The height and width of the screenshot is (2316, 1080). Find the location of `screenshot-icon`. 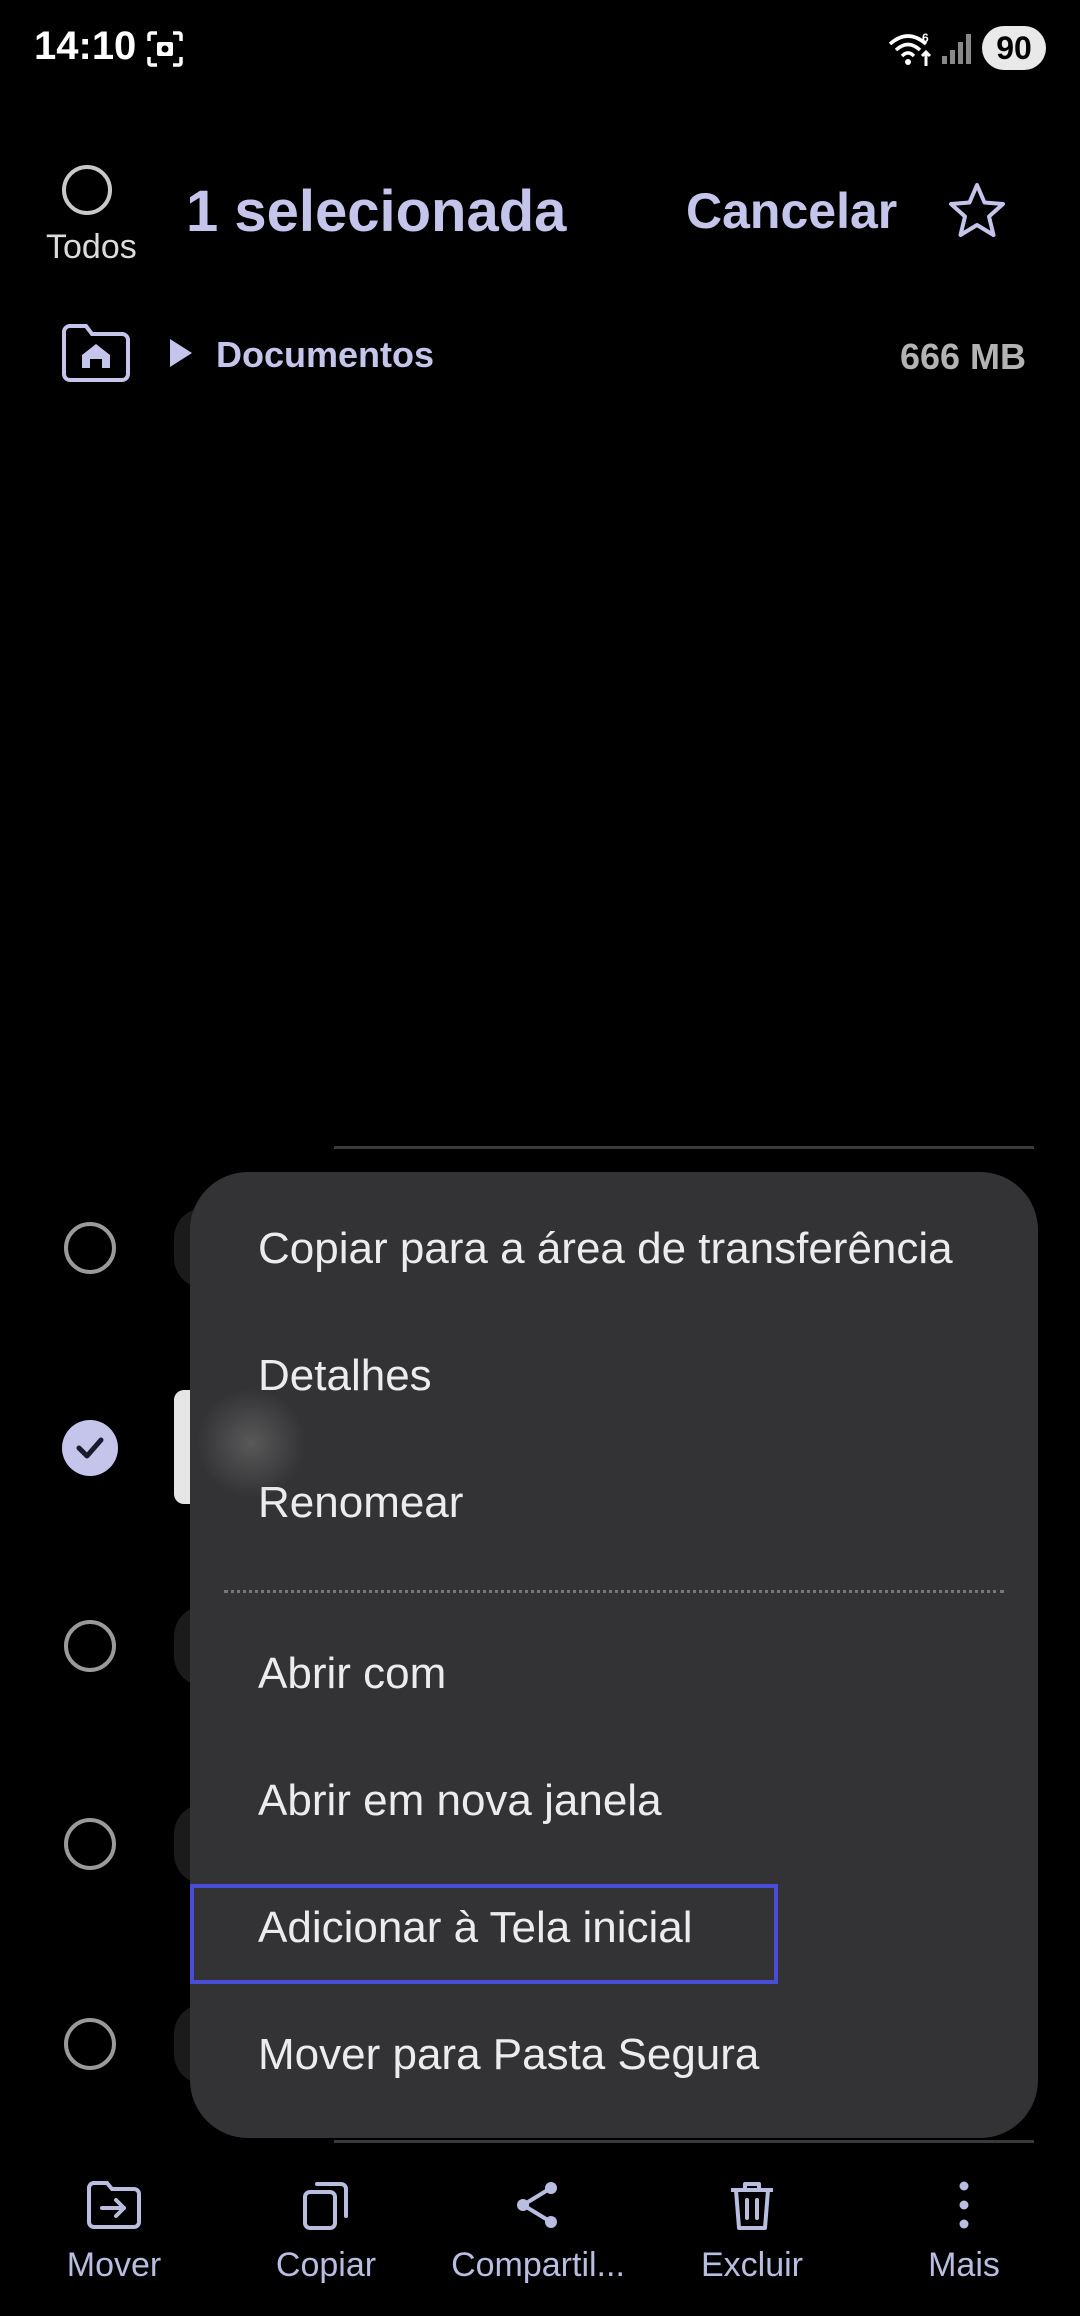

screenshot-icon is located at coordinates (165, 49).